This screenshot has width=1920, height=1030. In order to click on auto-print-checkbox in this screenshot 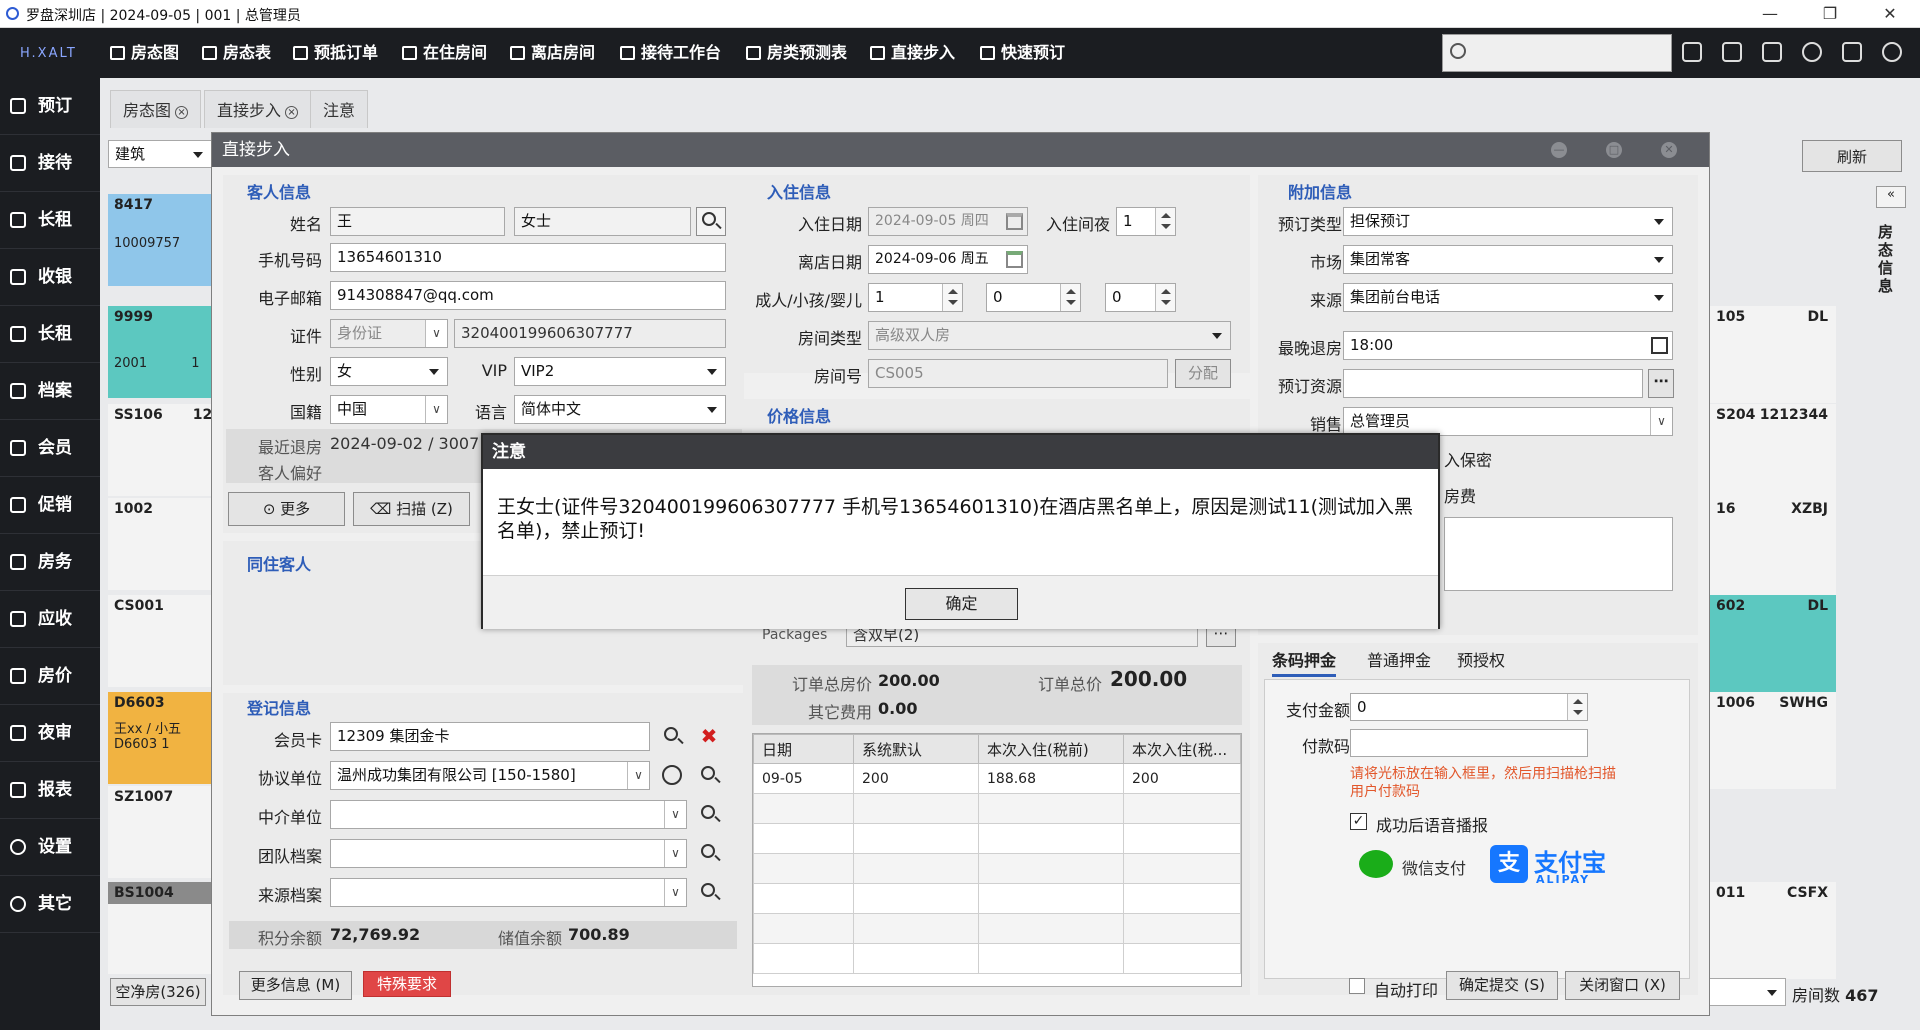, I will do `click(1357, 986)`.